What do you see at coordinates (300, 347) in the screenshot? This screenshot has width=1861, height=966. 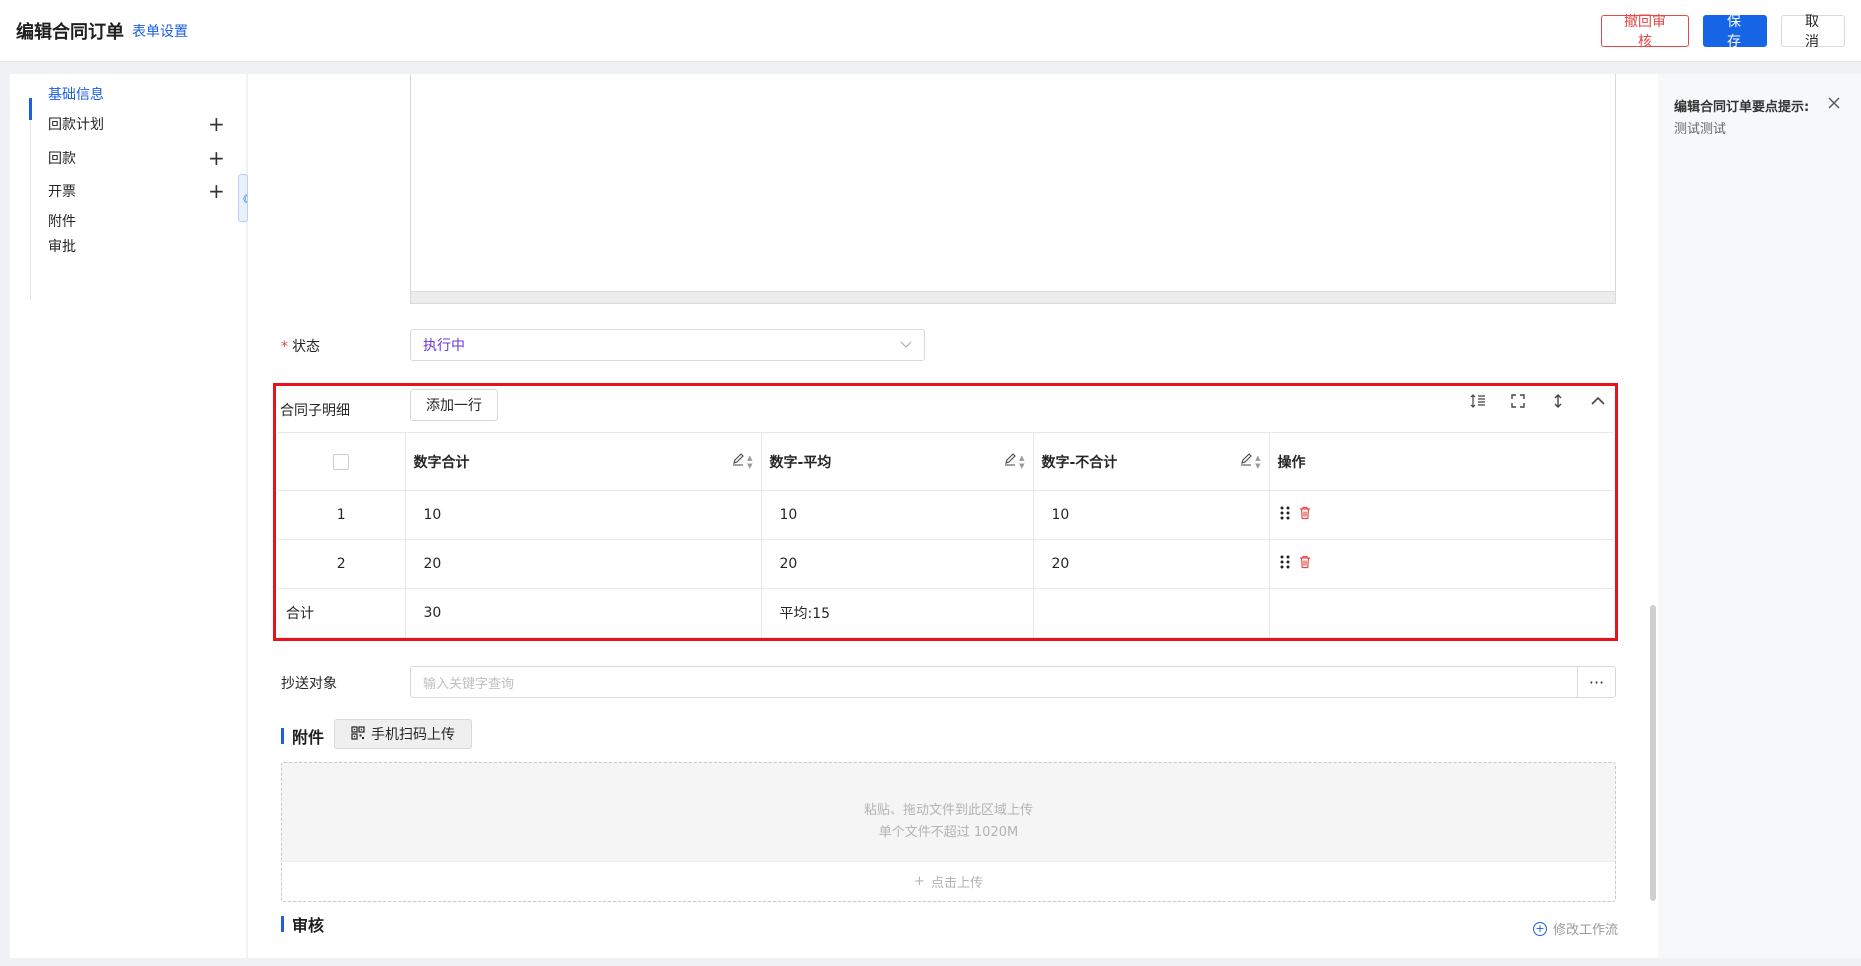 I see `status-label: * 状态` at bounding box center [300, 347].